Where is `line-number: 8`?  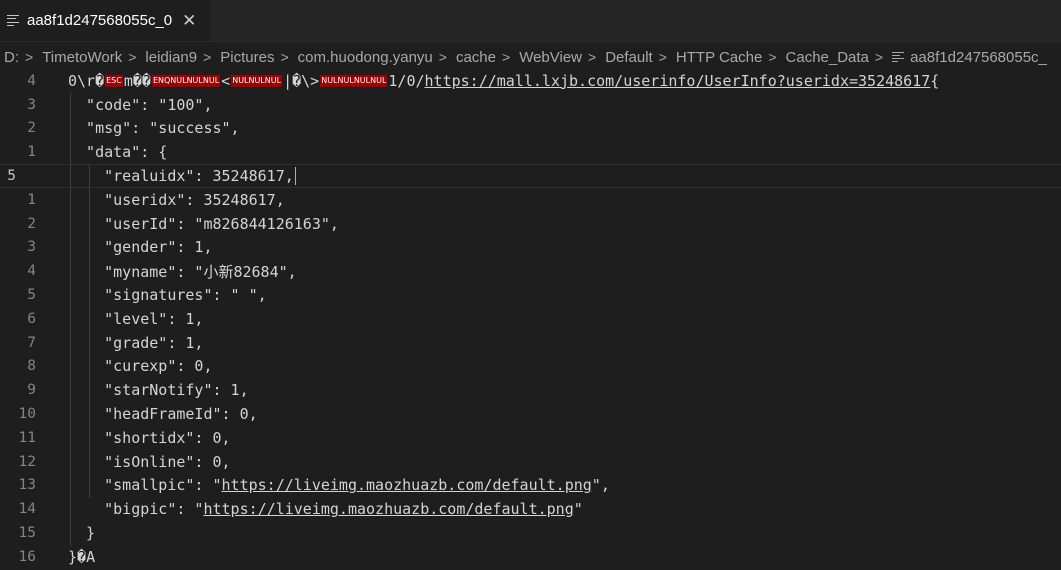
line-number: 8 is located at coordinates (31, 366).